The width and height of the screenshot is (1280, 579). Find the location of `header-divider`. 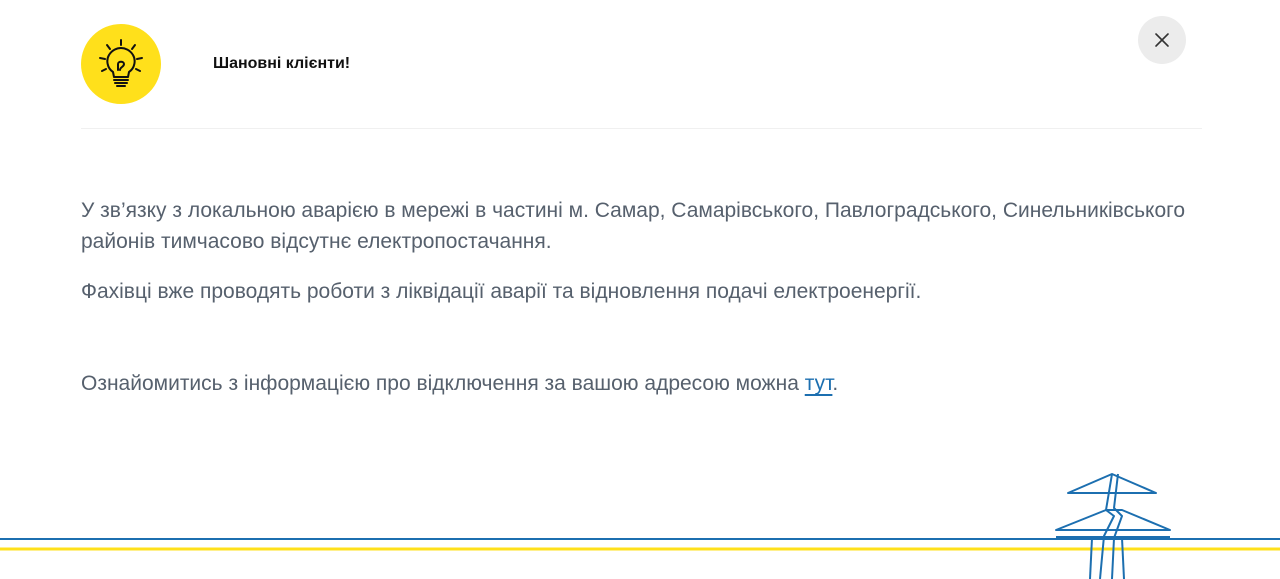

header-divider is located at coordinates (641, 128).